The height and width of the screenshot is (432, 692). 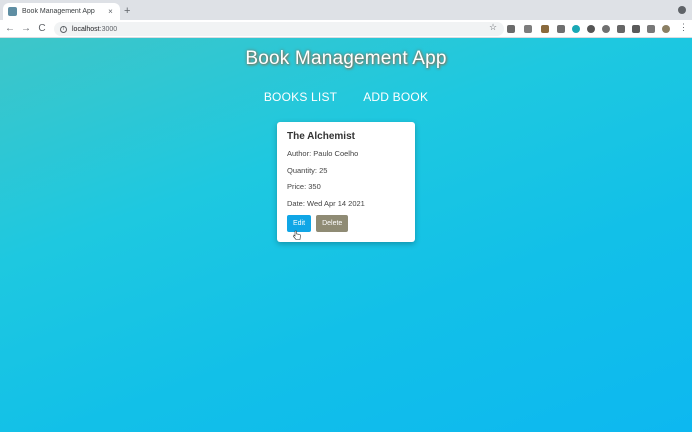 What do you see at coordinates (666, 29) in the screenshot?
I see `profile-avatar` at bounding box center [666, 29].